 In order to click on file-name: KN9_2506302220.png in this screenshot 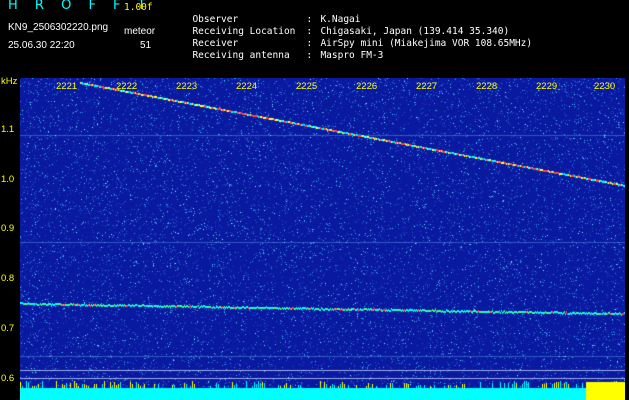, I will do `click(58, 27)`.